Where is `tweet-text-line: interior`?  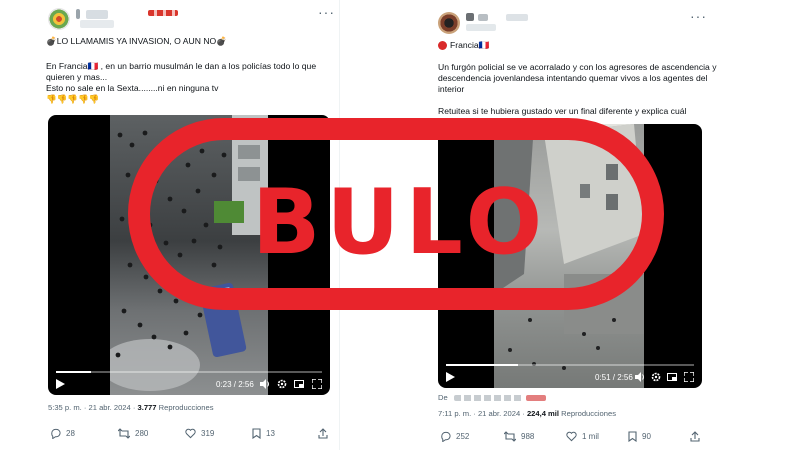
tweet-text-line: interior is located at coordinates (451, 89).